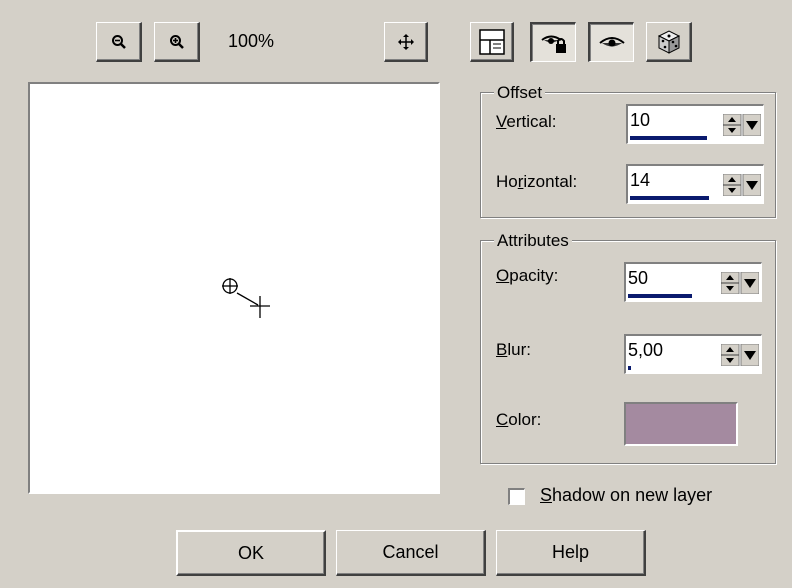 The width and height of the screenshot is (792, 588). Describe the element at coordinates (695, 184) in the screenshot. I see `horizontal-spinbox: 14` at that location.